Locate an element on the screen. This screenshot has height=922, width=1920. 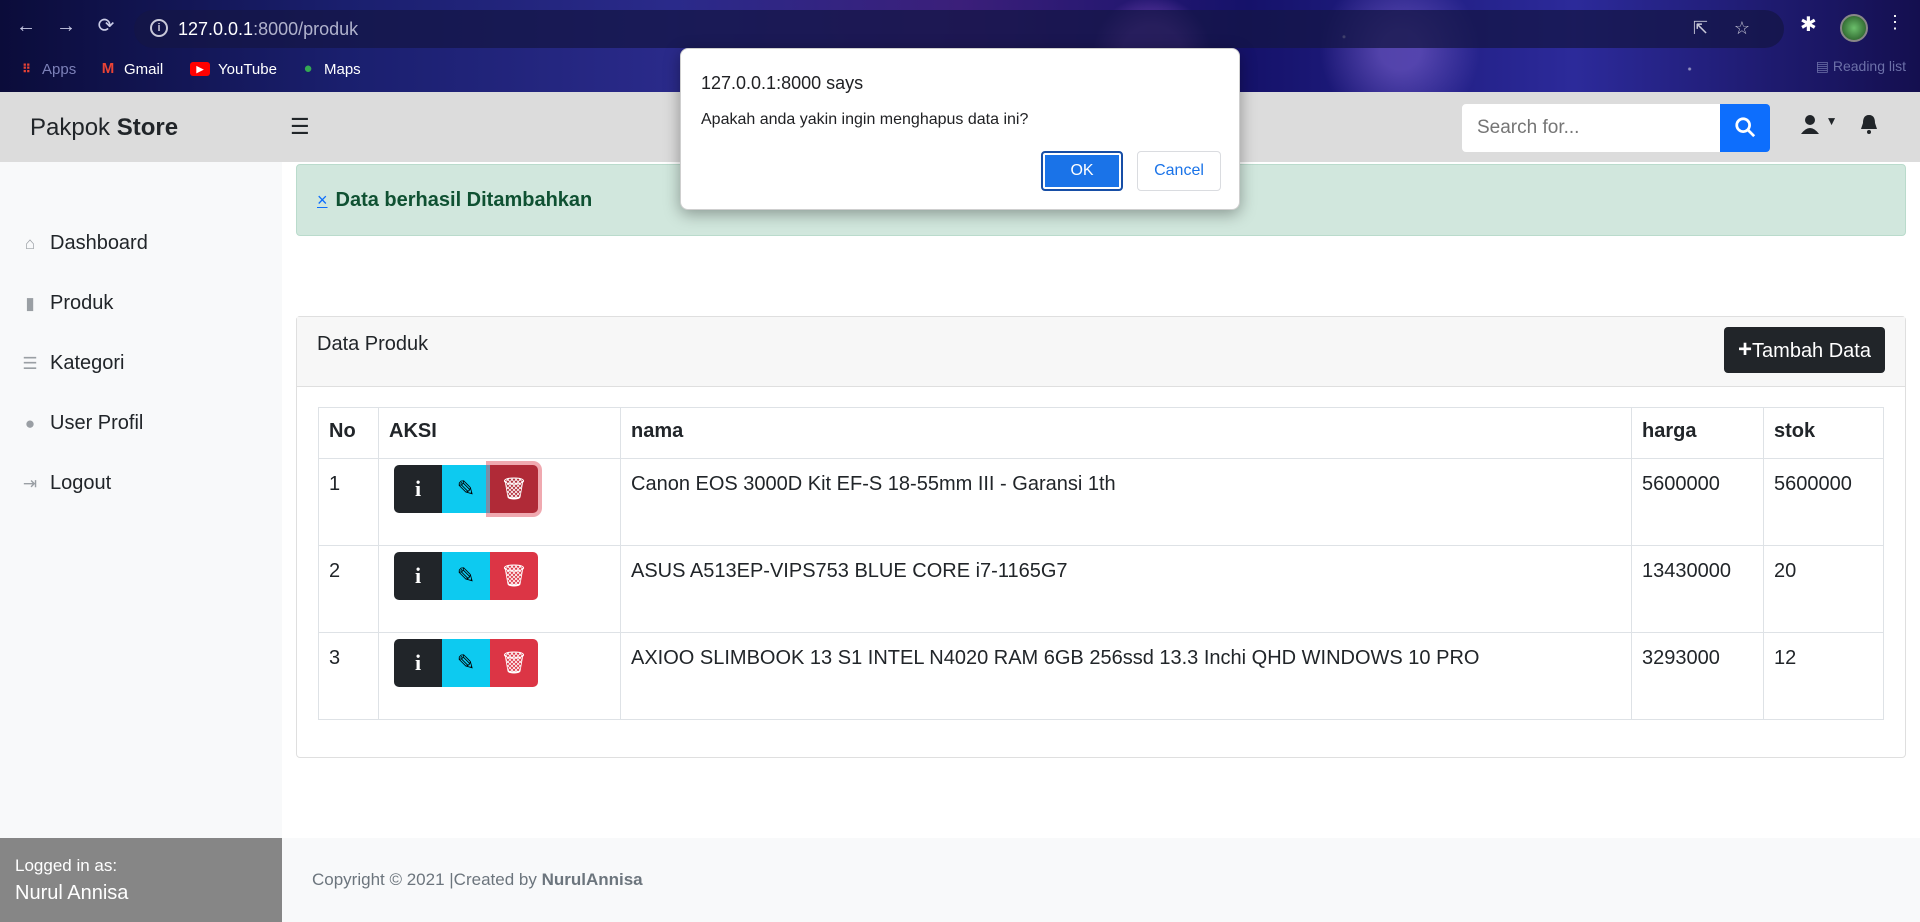
sidebar-item-kategori: ☰ Kategori is located at coordinates (72, 363).